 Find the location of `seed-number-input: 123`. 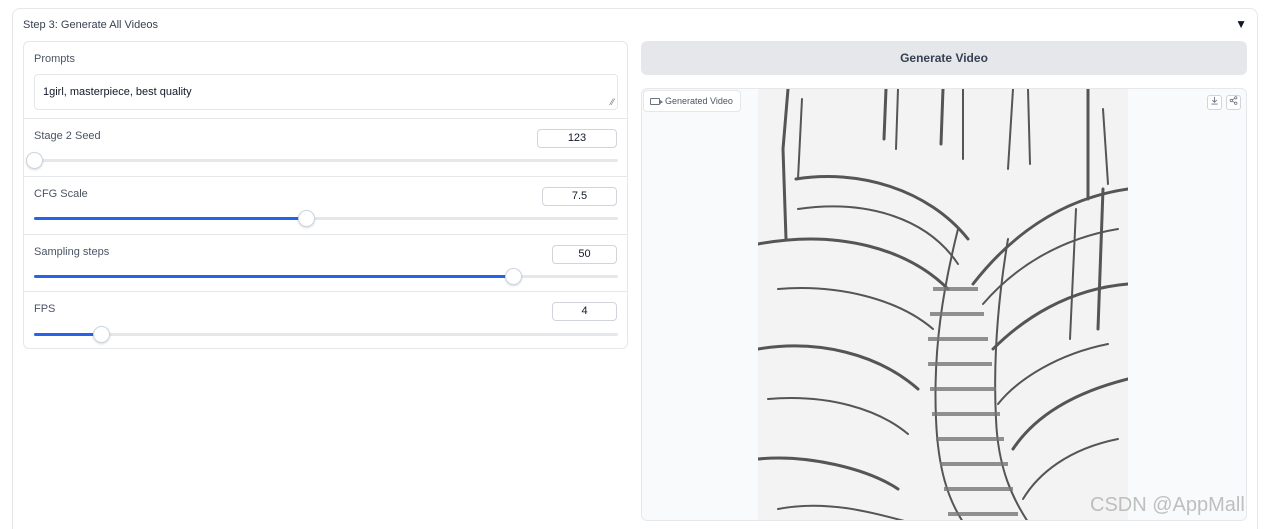

seed-number-input: 123 is located at coordinates (577, 138).